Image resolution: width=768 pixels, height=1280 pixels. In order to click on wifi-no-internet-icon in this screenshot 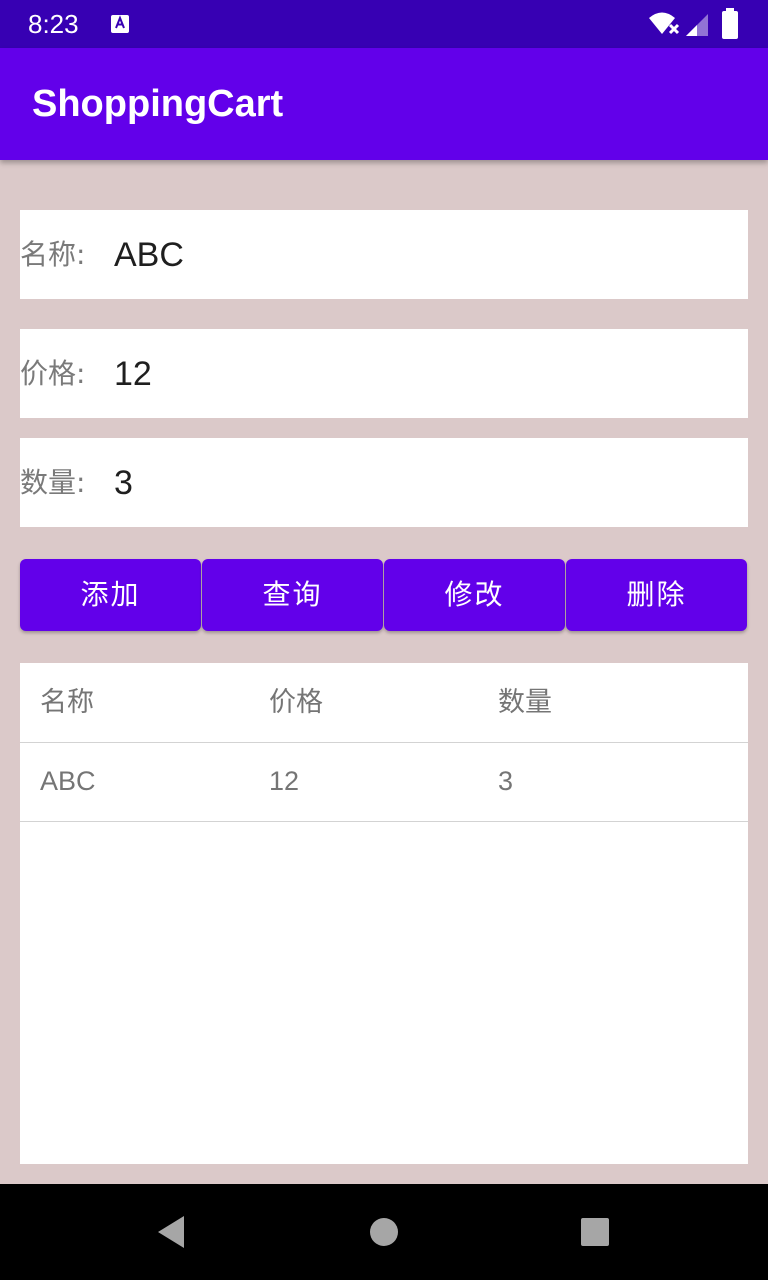, I will do `click(664, 23)`.